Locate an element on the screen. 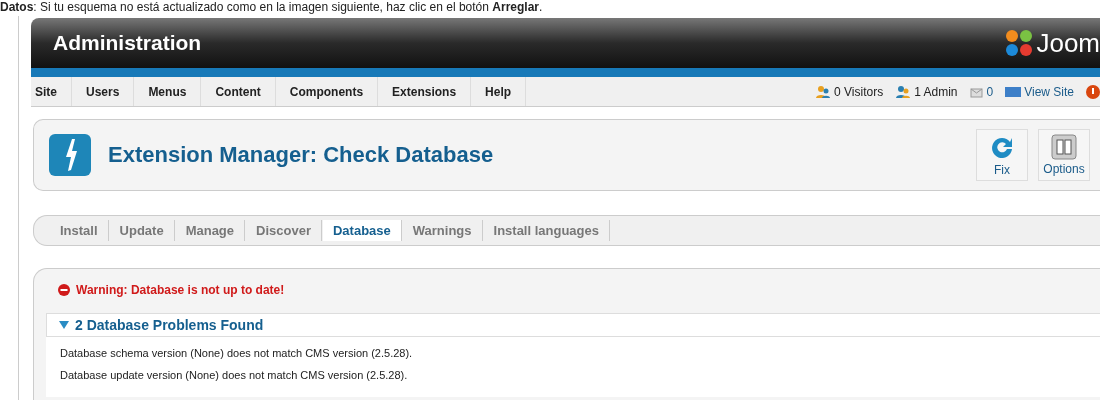 Image resolution: width=1100 pixels, height=400 pixels. lightning-icon is located at coordinates (70, 155).